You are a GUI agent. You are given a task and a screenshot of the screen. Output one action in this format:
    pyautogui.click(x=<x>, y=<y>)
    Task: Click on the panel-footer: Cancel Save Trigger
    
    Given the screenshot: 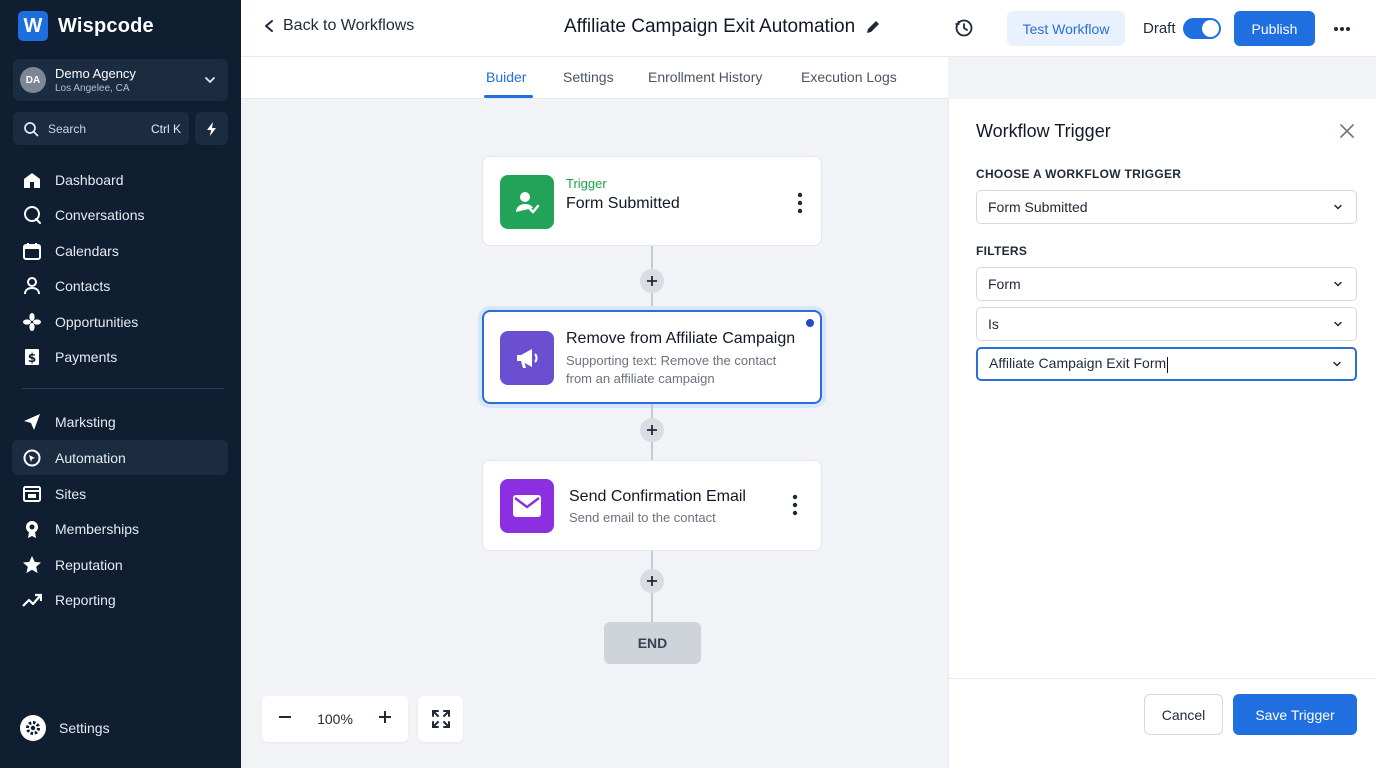 What is the action you would take?
    pyautogui.click(x=1162, y=723)
    